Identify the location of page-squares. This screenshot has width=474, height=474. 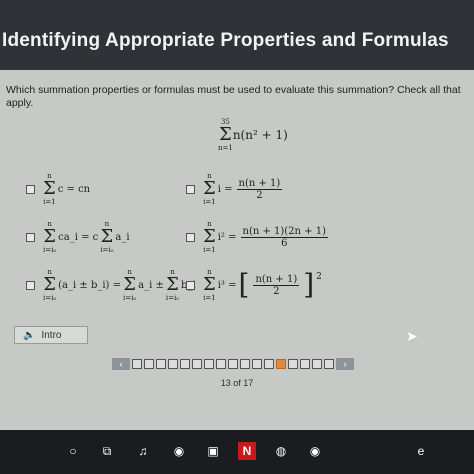
(233, 364).